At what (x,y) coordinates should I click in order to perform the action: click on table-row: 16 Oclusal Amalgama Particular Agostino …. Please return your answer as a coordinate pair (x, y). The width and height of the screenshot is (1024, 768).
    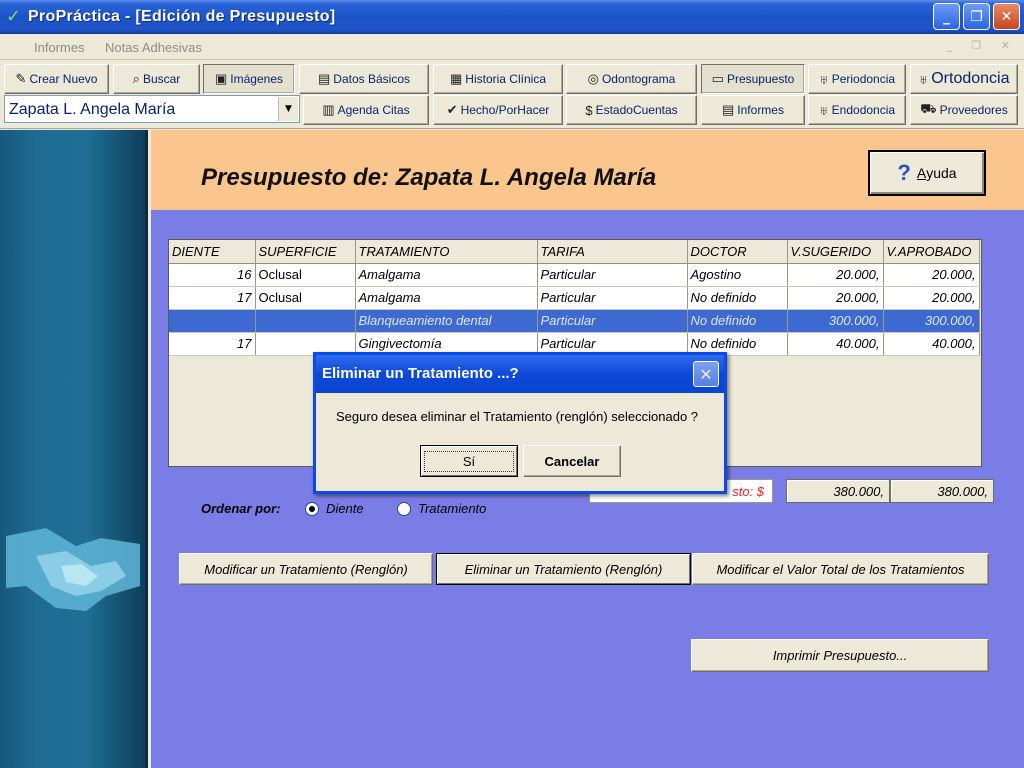
    Looking at the image, I should click on (574, 275).